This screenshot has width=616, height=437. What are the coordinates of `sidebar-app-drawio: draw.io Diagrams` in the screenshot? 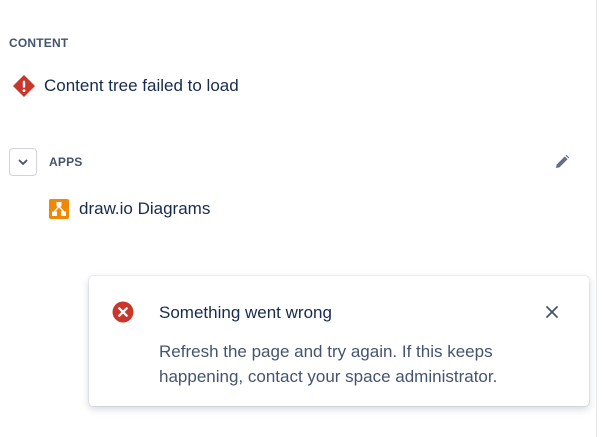 It's located at (129, 209).